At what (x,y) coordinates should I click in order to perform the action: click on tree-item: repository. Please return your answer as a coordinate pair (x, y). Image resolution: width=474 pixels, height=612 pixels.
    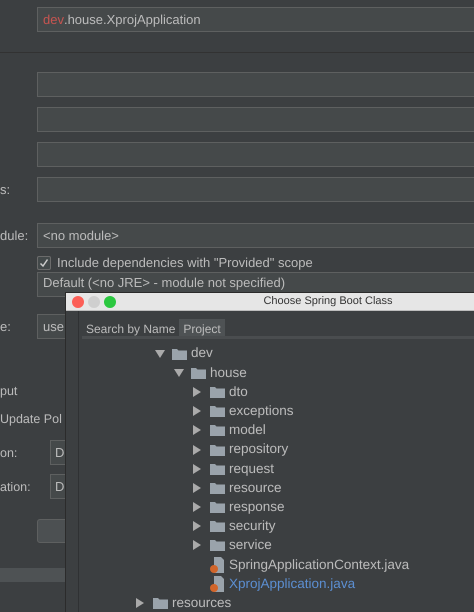
    Looking at the image, I should click on (258, 449).